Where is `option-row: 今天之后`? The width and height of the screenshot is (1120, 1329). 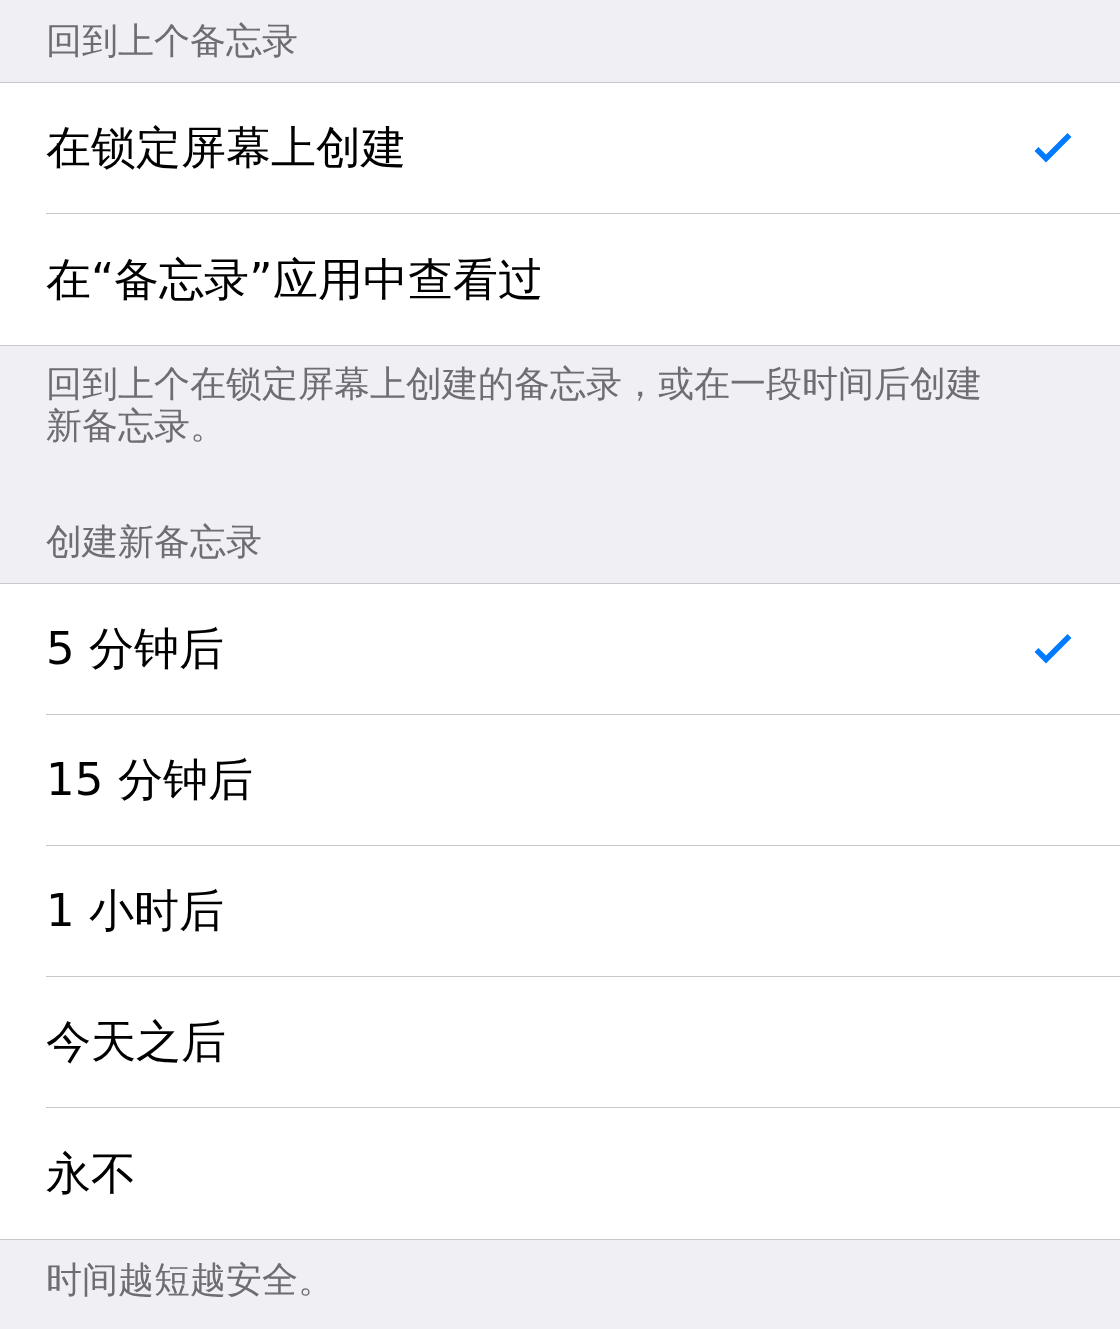
option-row: 今天之后 is located at coordinates (560, 1042).